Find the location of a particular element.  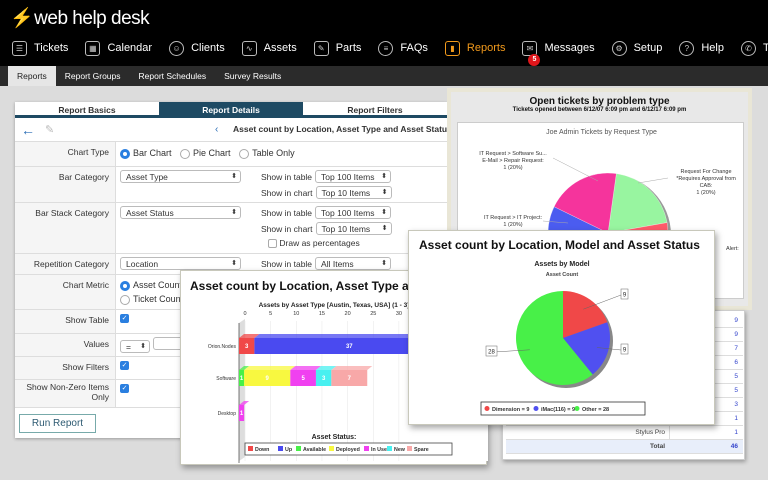

radio-asset-count is located at coordinates (125, 285).